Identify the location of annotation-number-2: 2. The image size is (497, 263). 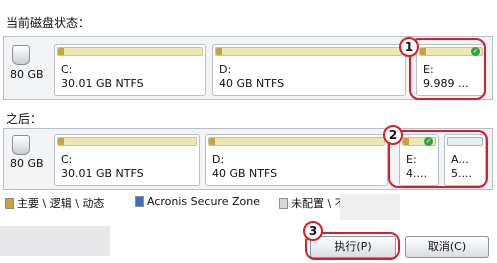
(393, 135).